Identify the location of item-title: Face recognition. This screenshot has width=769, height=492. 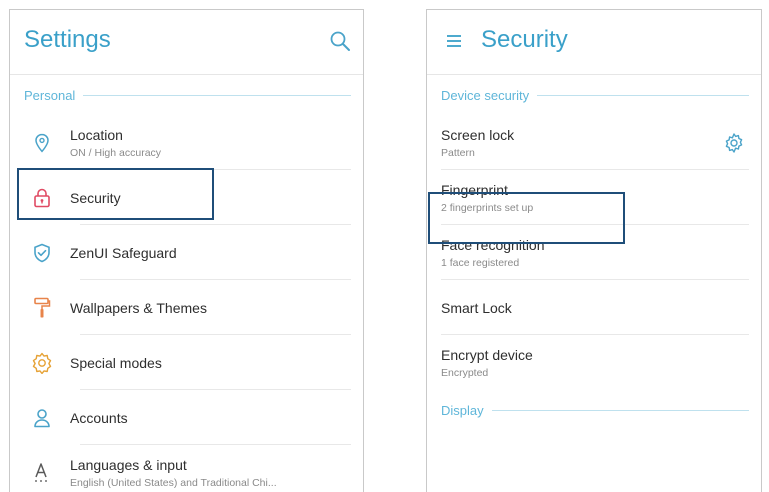
(493, 244).